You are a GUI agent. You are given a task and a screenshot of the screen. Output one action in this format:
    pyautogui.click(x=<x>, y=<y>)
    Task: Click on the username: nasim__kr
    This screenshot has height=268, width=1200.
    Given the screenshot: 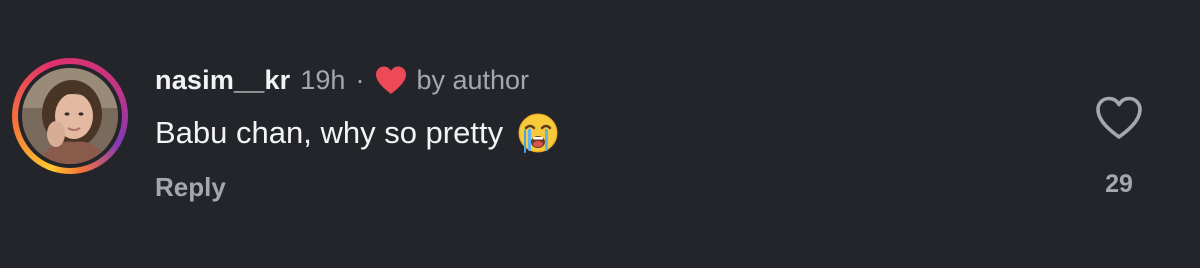 What is the action you would take?
    pyautogui.click(x=222, y=80)
    